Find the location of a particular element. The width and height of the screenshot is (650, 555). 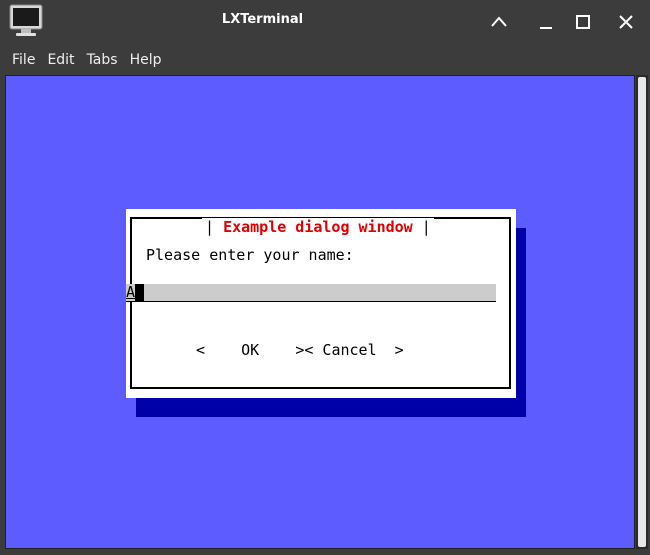

dialog-title: Example dialog window is located at coordinates (318, 227).